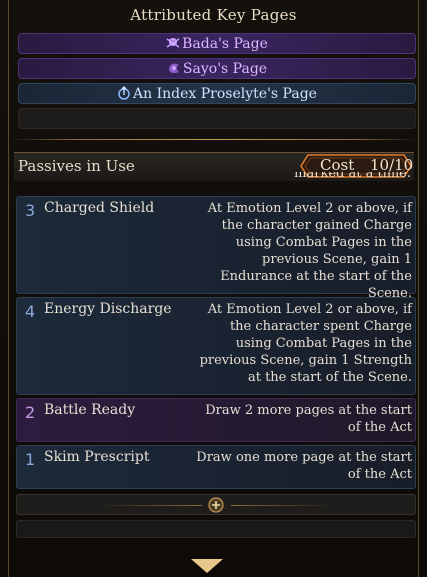 The width and height of the screenshot is (427, 577). I want to click on passive-name: Energy Discharge, so click(108, 309).